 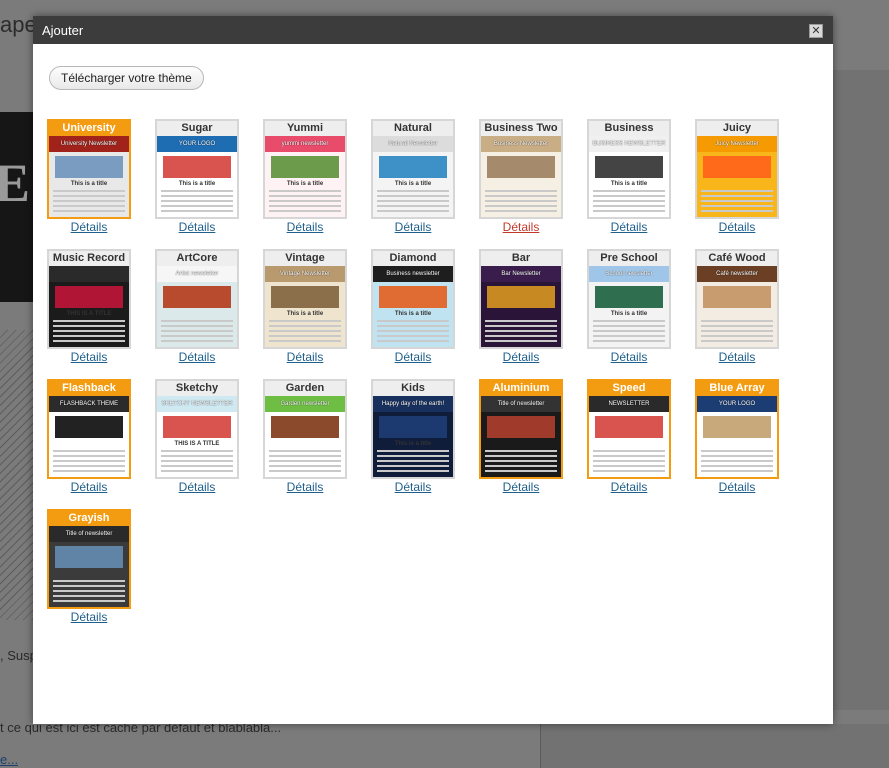 What do you see at coordinates (305, 144) in the screenshot?
I see `preview-banner-text: yummi newsletter` at bounding box center [305, 144].